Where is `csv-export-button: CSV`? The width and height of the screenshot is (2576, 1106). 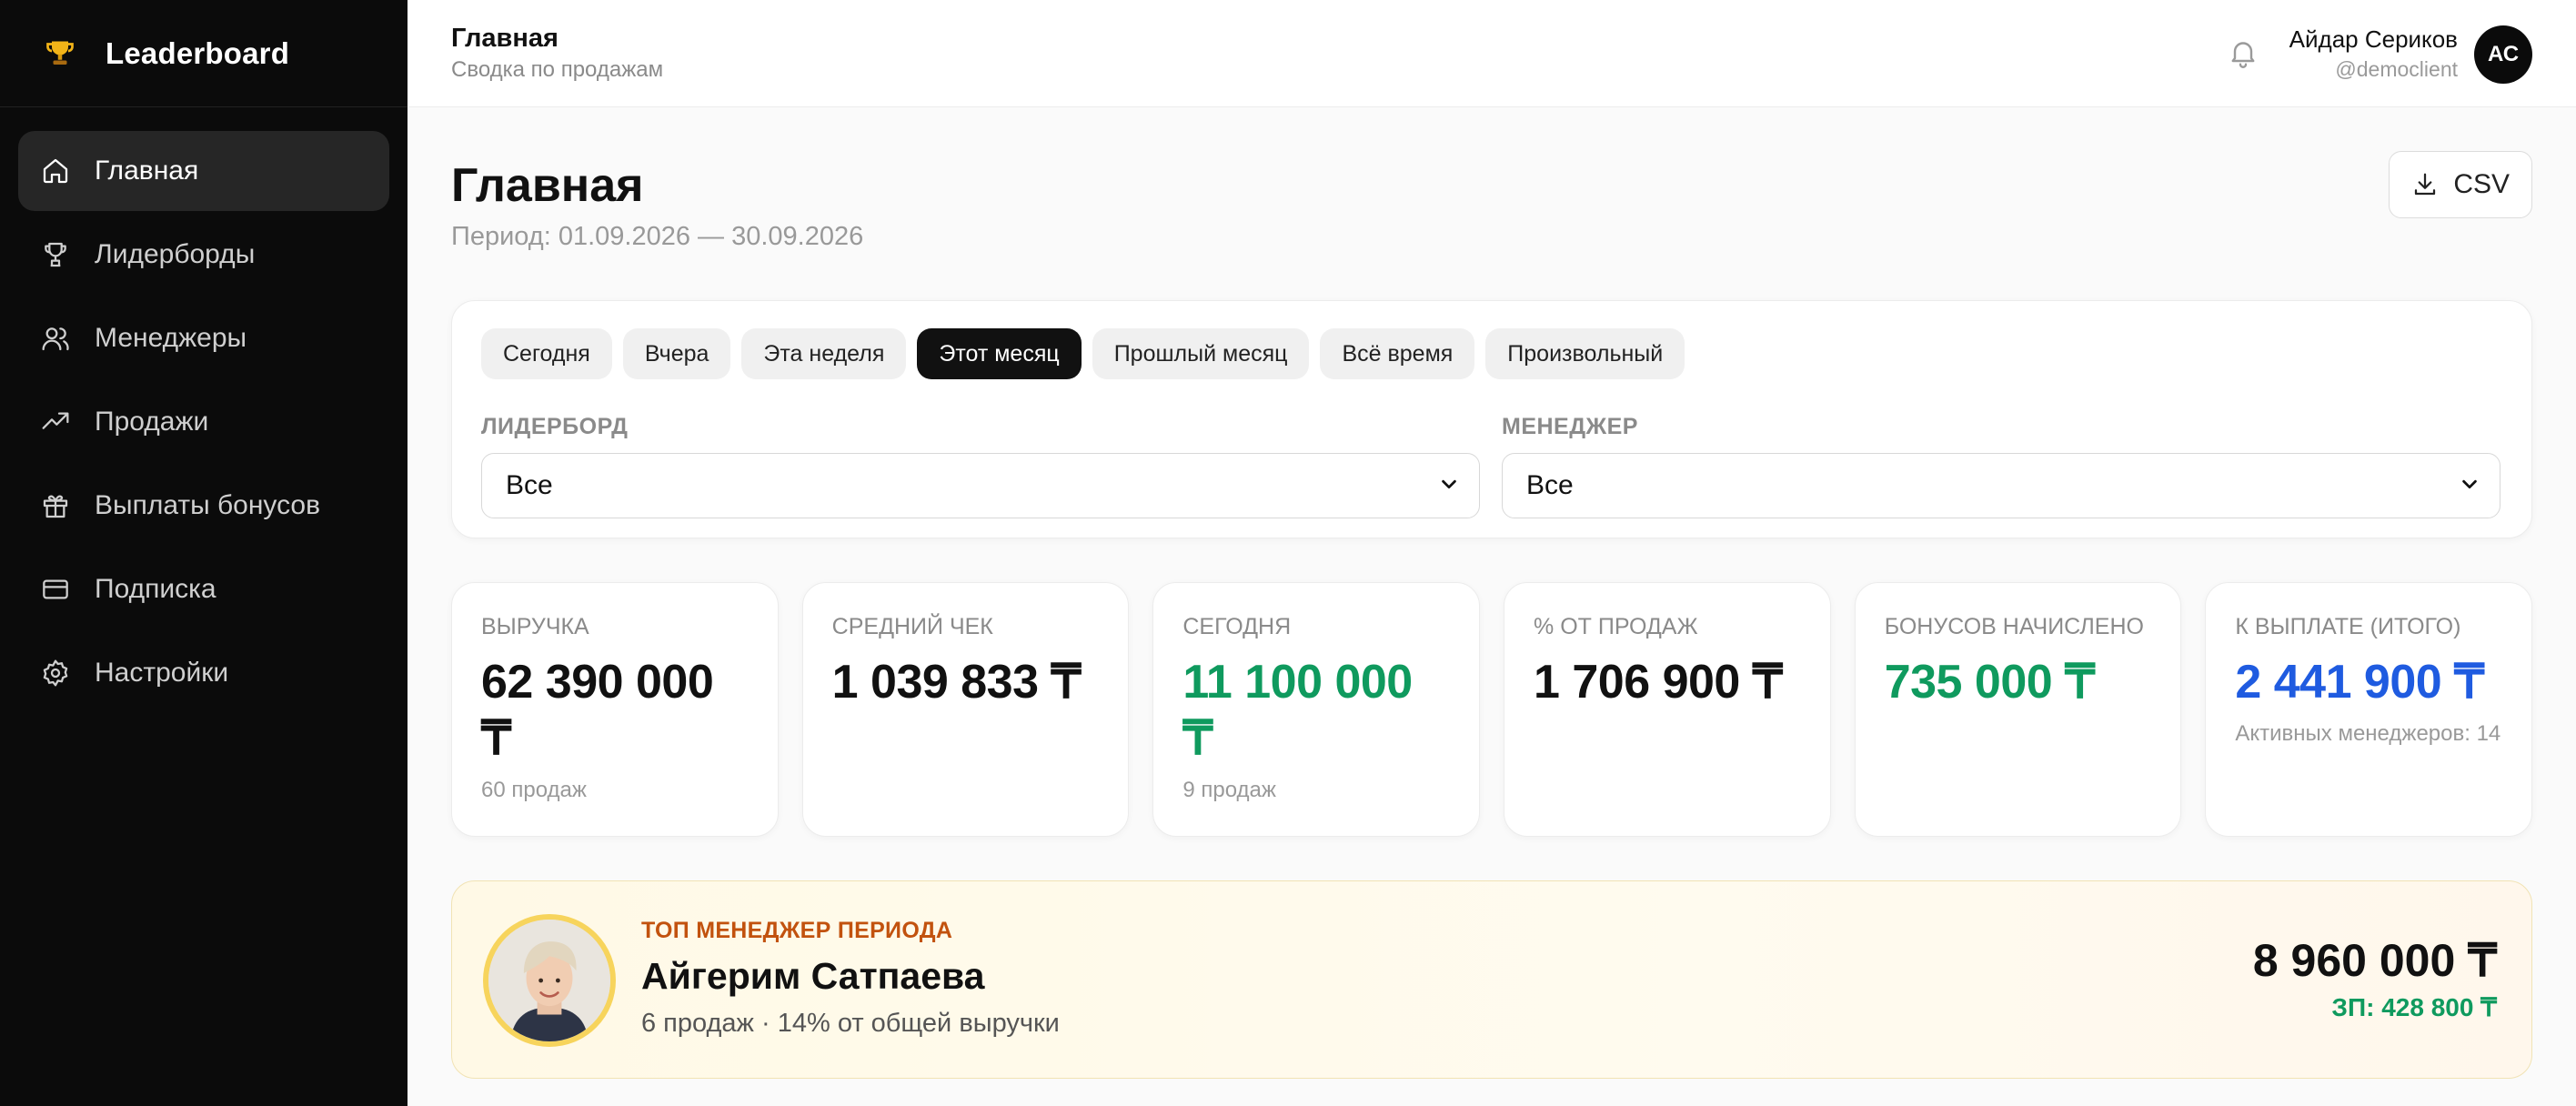 csv-export-button: CSV is located at coordinates (2460, 184).